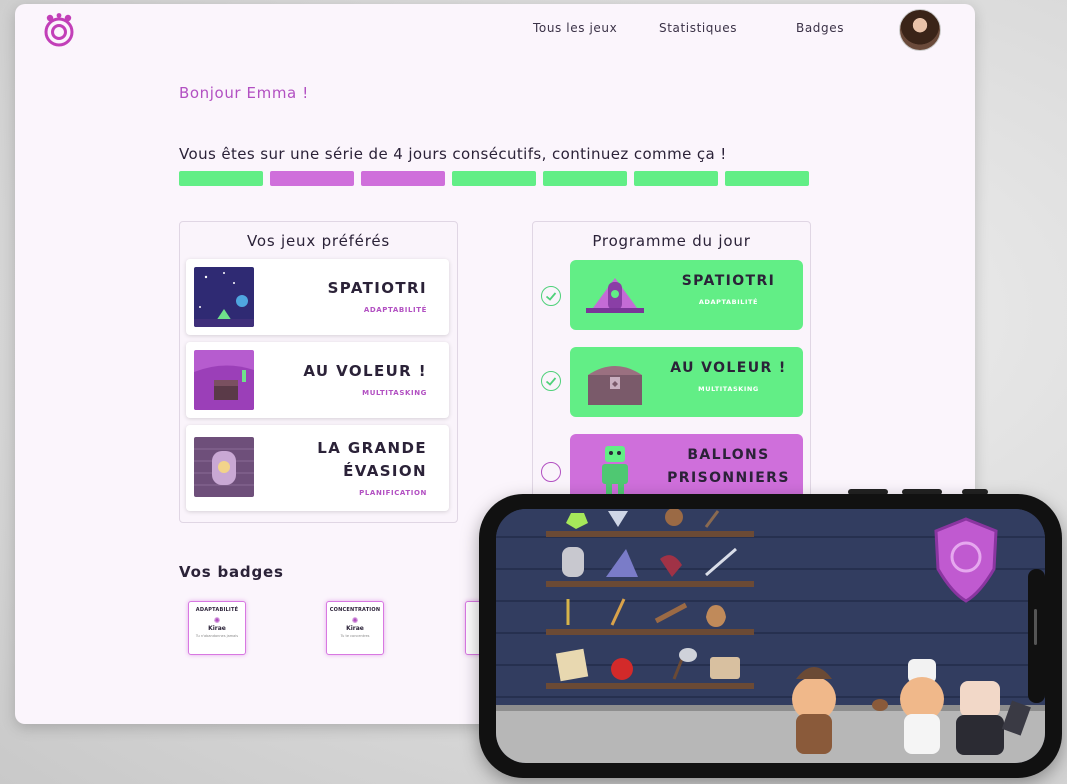 Image resolution: width=1067 pixels, height=784 pixels. Describe the element at coordinates (355, 610) in the screenshot. I see `badge-title: CONCENTRATION` at that location.